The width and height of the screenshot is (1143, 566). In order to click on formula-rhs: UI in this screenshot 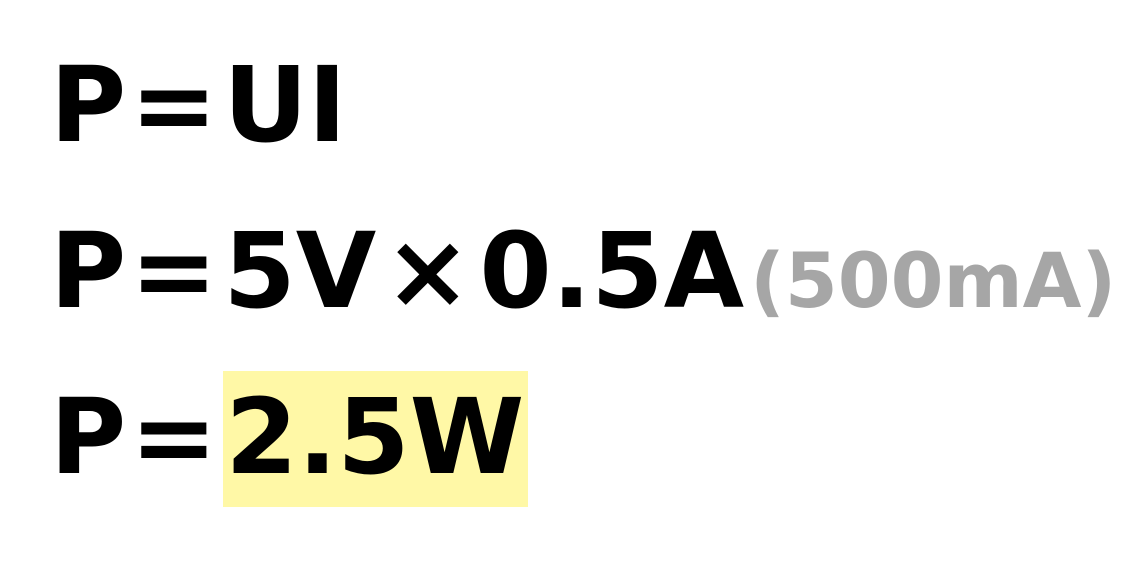, I will do `click(285, 105)`.